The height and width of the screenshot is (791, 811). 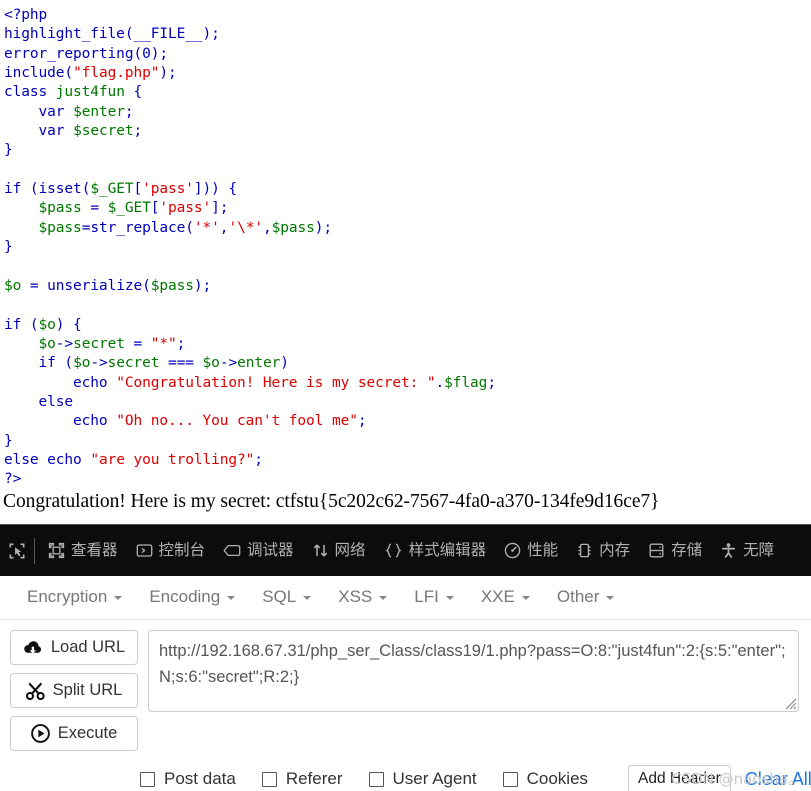 What do you see at coordinates (440, 382) in the screenshot?
I see `code-token: .` at bounding box center [440, 382].